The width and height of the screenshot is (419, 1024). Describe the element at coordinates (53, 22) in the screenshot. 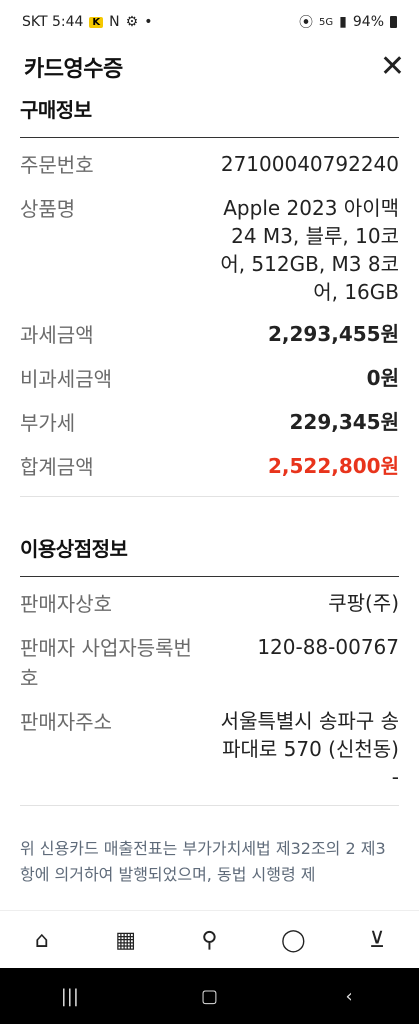

I see `carrier-time: SKT 5:44` at that location.